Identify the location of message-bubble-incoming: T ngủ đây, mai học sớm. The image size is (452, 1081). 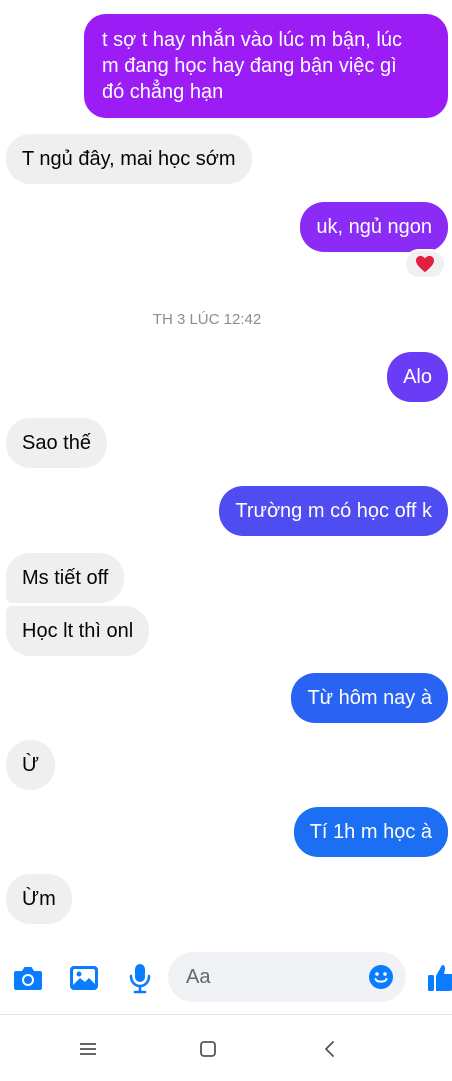
(129, 159).